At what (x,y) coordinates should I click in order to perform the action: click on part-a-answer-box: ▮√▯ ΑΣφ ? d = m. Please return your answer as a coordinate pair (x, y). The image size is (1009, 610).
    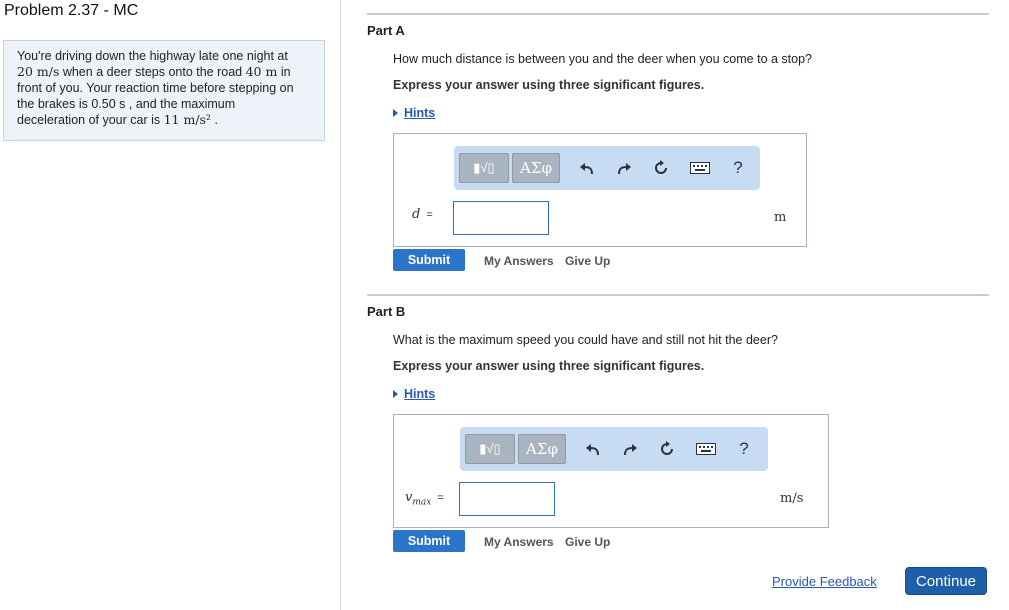
    Looking at the image, I should click on (600, 190).